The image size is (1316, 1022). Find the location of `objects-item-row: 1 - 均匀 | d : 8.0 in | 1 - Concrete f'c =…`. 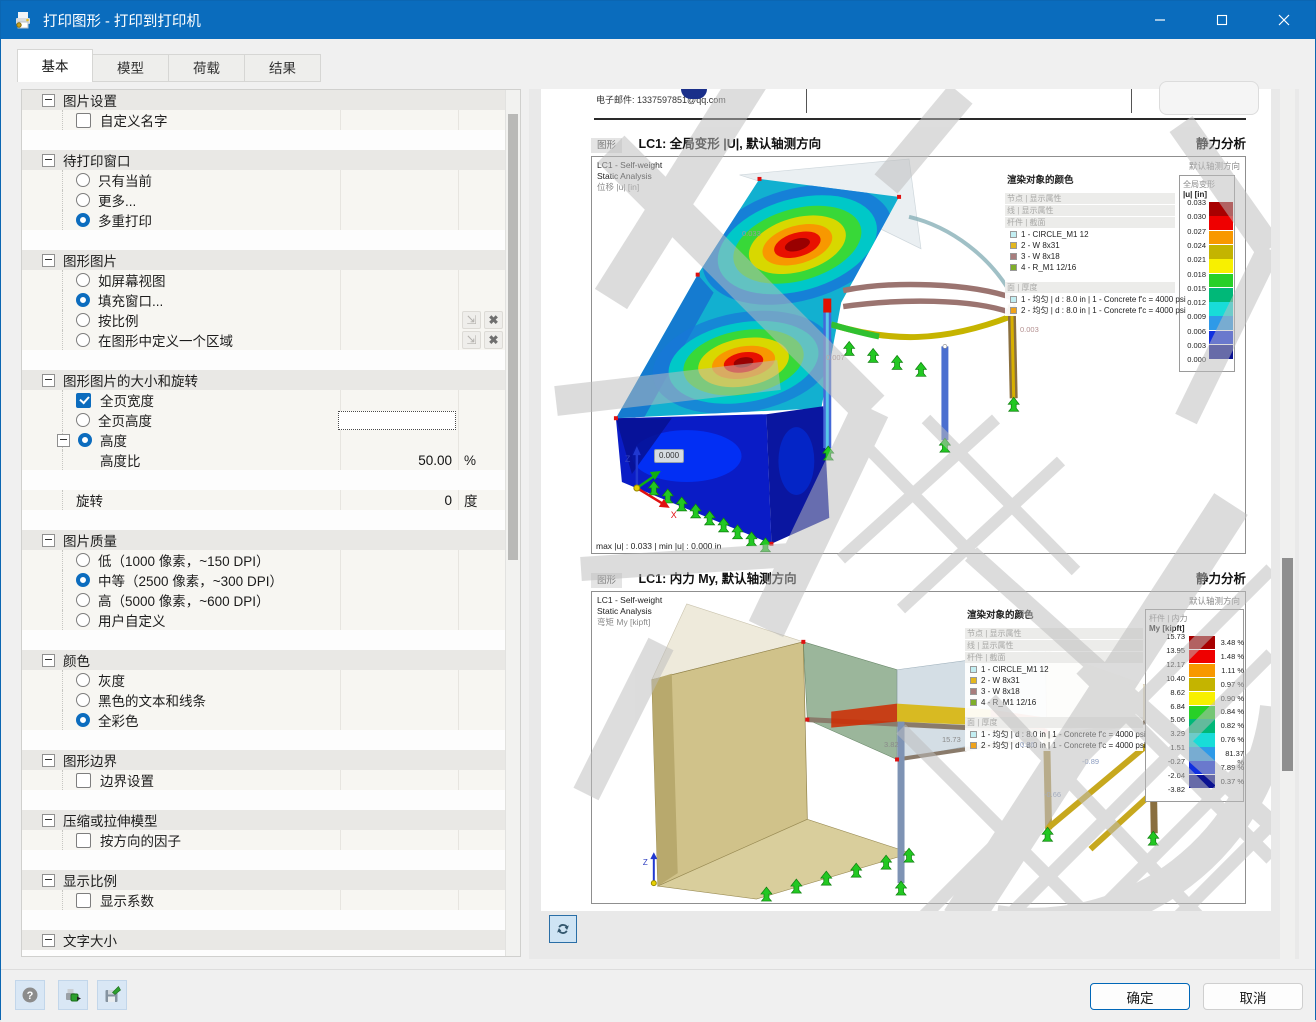

objects-item-row: 1 - 均匀 | d : 8.0 in | 1 - Concrete f'c =… is located at coordinates (1095, 299).